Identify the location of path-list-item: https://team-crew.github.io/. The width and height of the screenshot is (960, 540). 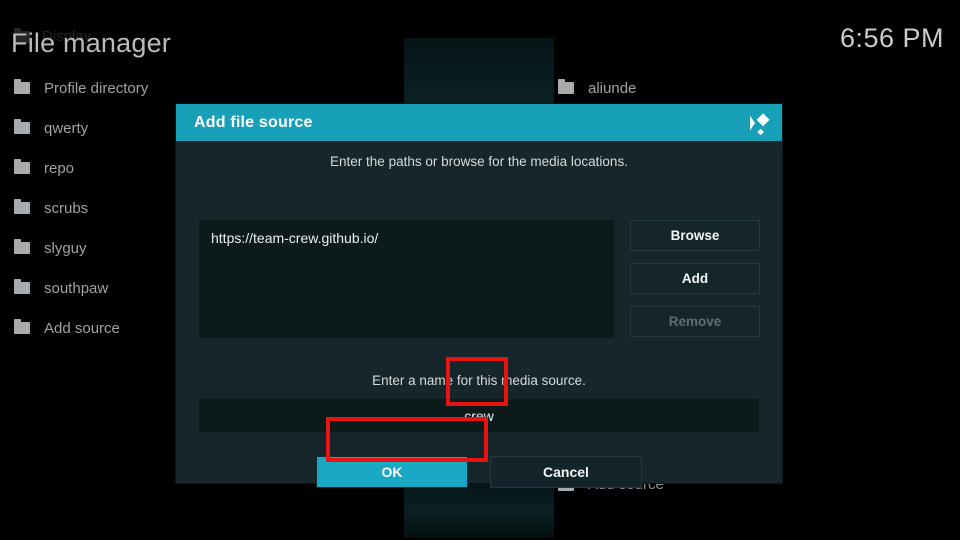
(412, 238).